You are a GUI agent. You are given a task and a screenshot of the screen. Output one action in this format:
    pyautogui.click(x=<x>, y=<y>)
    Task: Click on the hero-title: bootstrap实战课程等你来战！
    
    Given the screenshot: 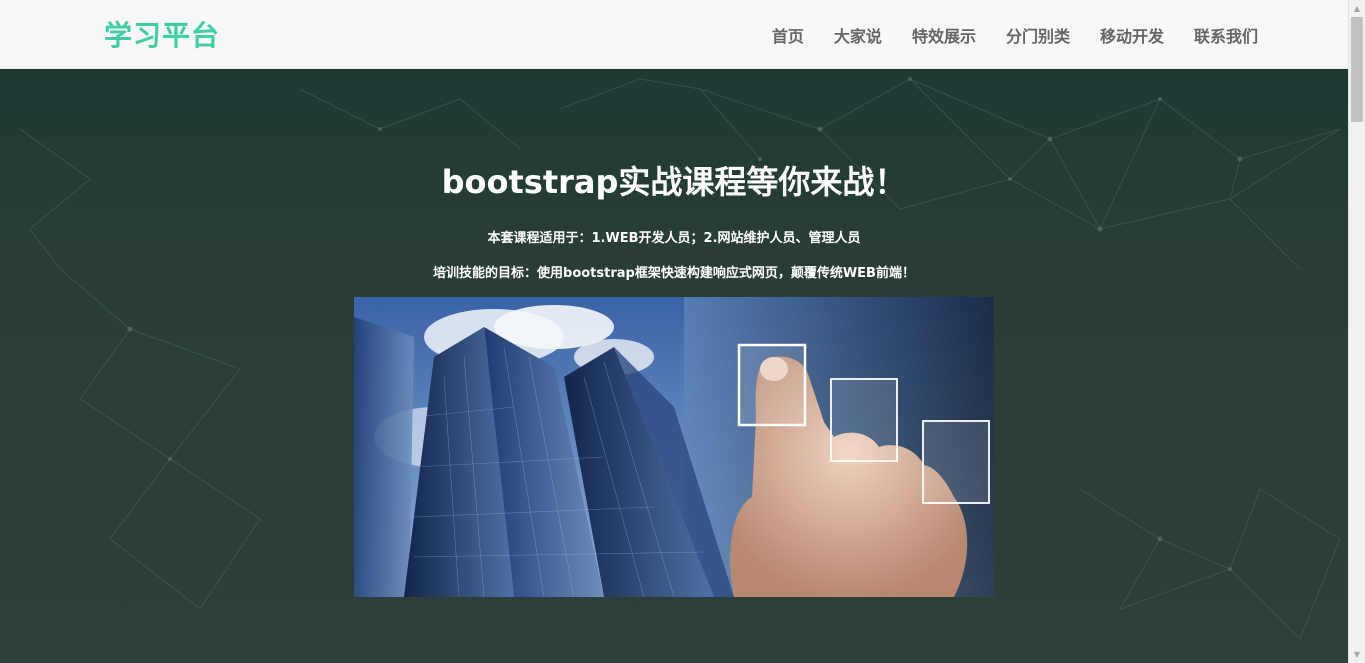 What is the action you would take?
    pyautogui.click(x=674, y=182)
    